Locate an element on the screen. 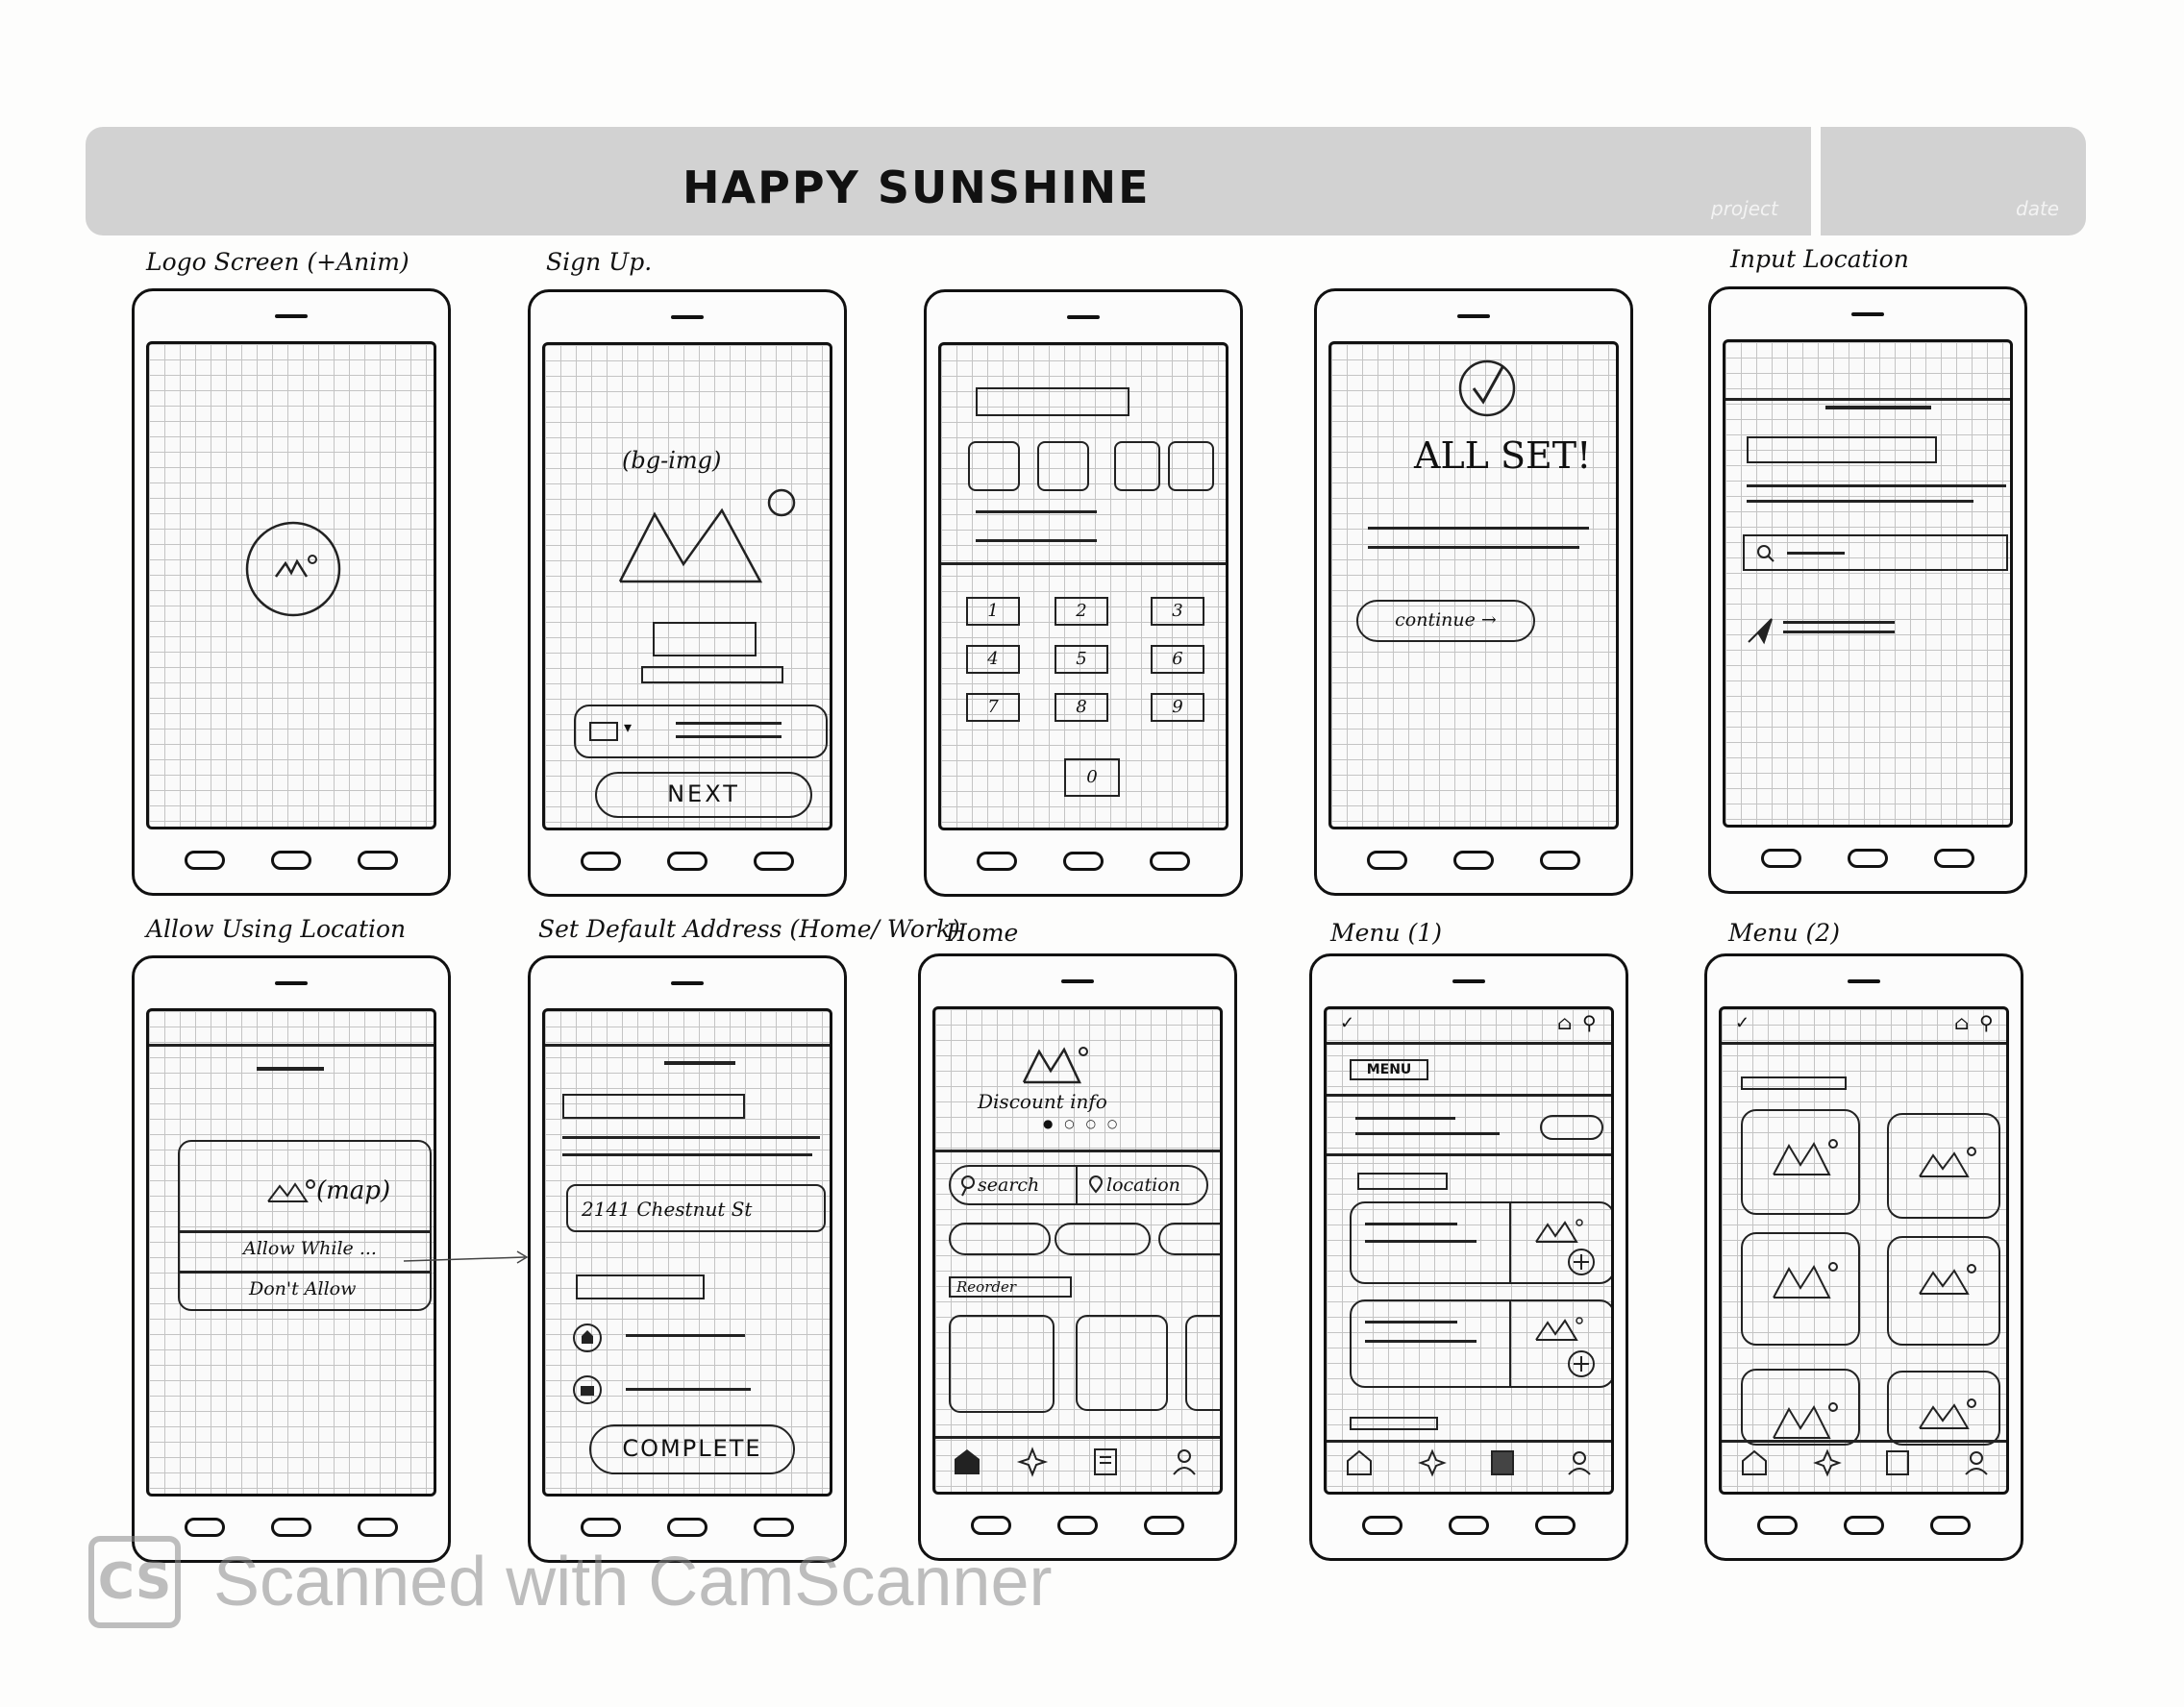 The image size is (2184, 1707). keypad-key: 0 is located at coordinates (1092, 778).